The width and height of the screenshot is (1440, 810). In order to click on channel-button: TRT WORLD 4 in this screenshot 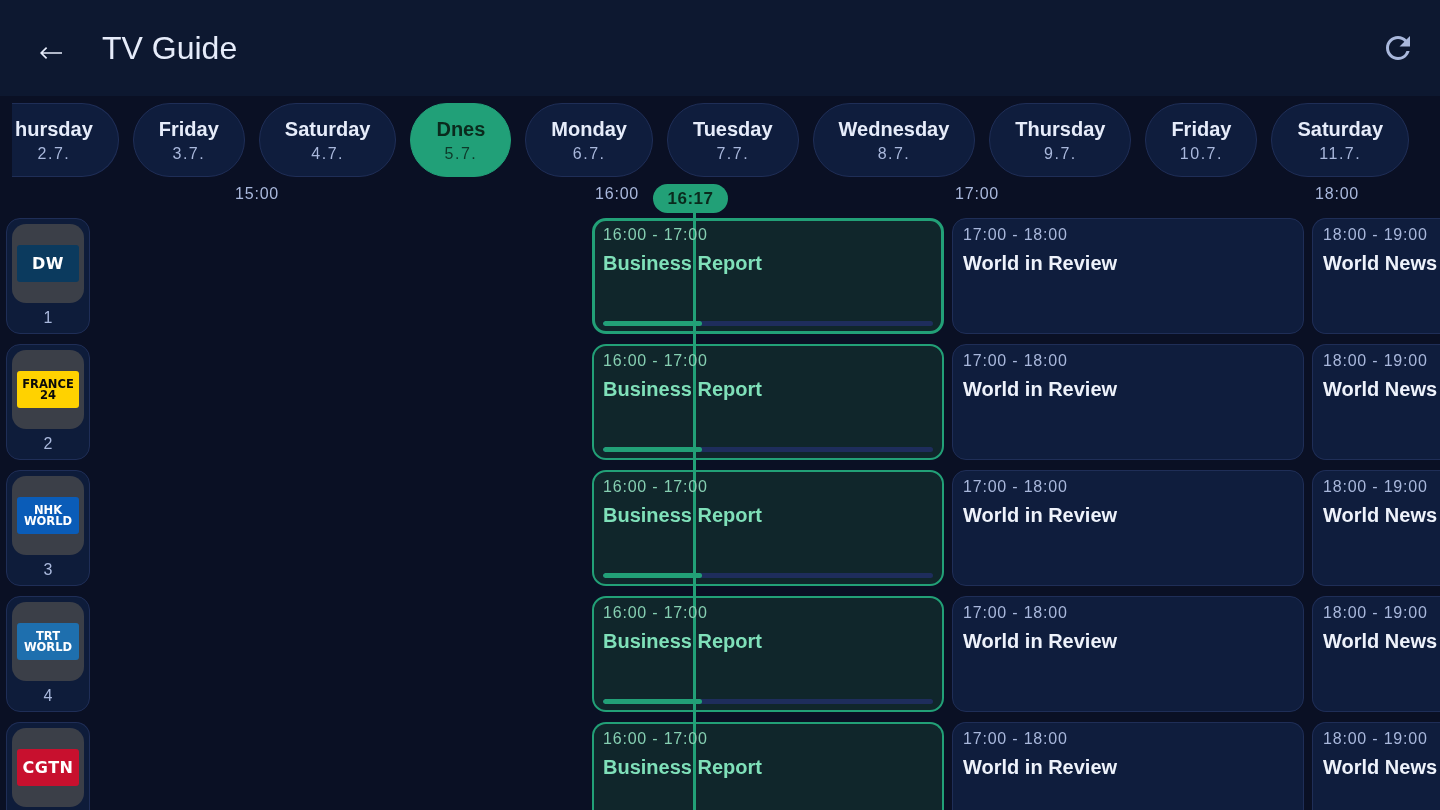, I will do `click(48, 654)`.